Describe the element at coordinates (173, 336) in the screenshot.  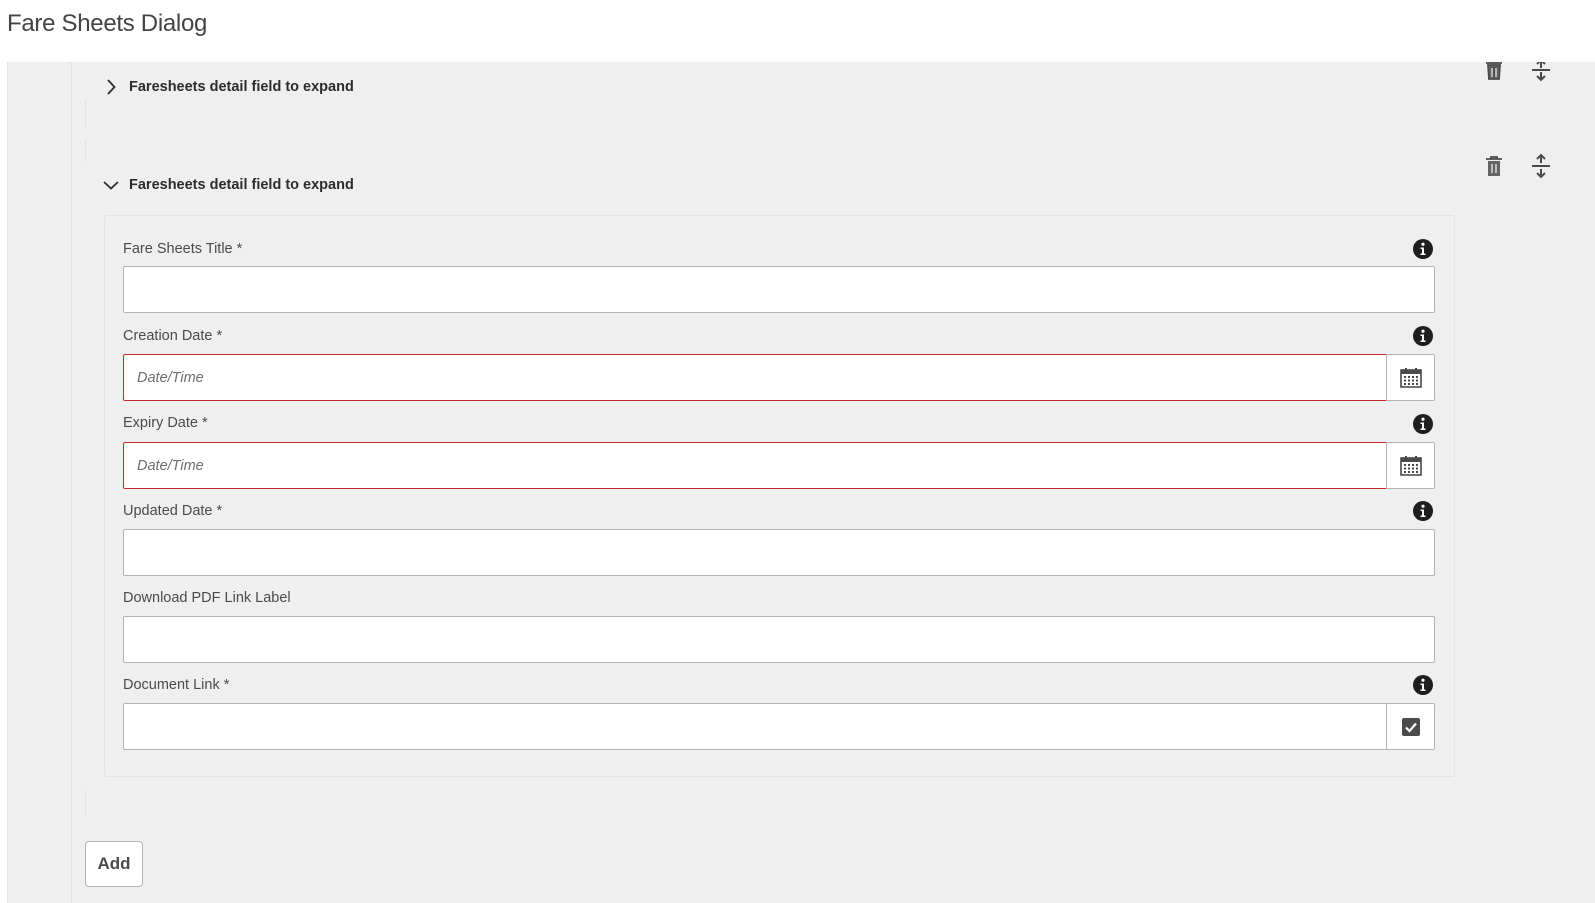
I see `creation-date-label: Creation Date *` at that location.